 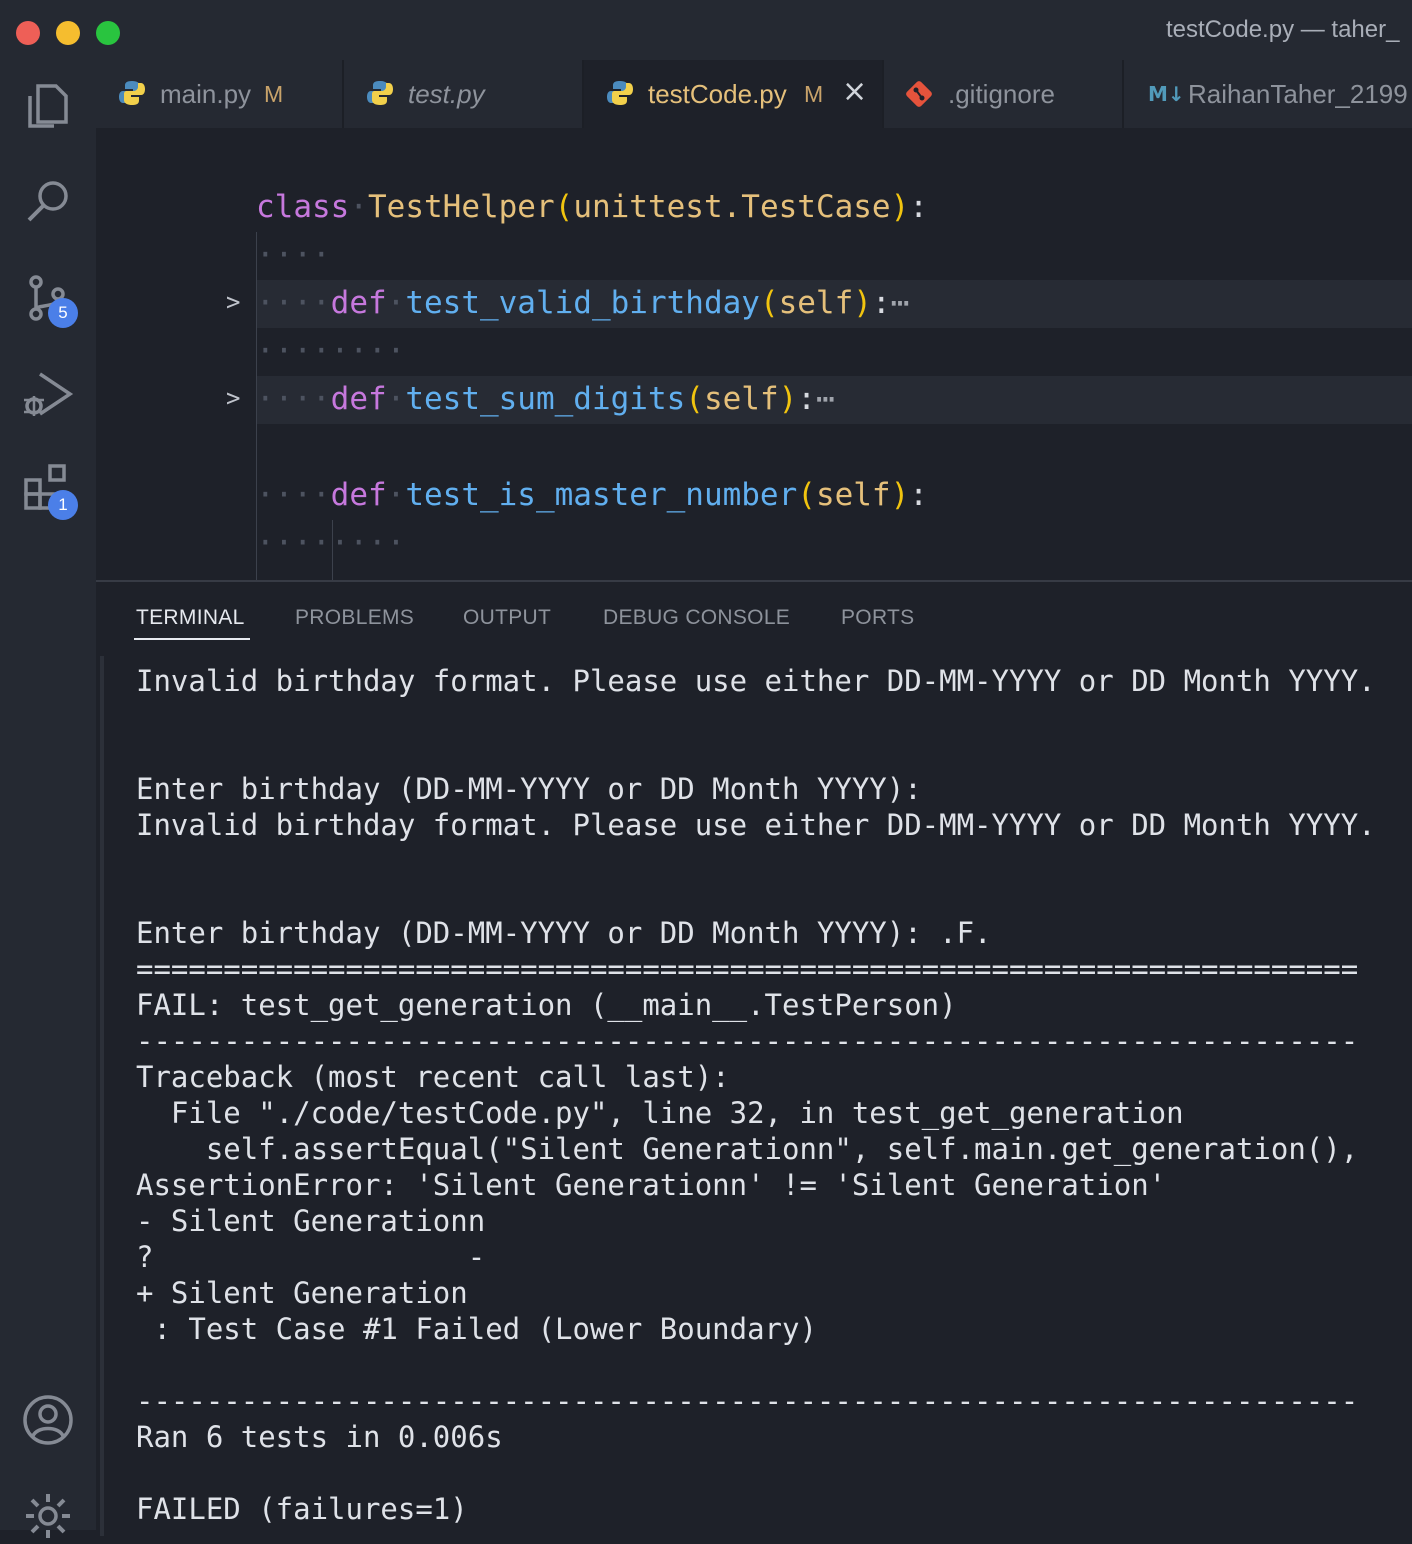 What do you see at coordinates (717, 94) in the screenshot?
I see `tab-testcode-py-label: testCode.py` at bounding box center [717, 94].